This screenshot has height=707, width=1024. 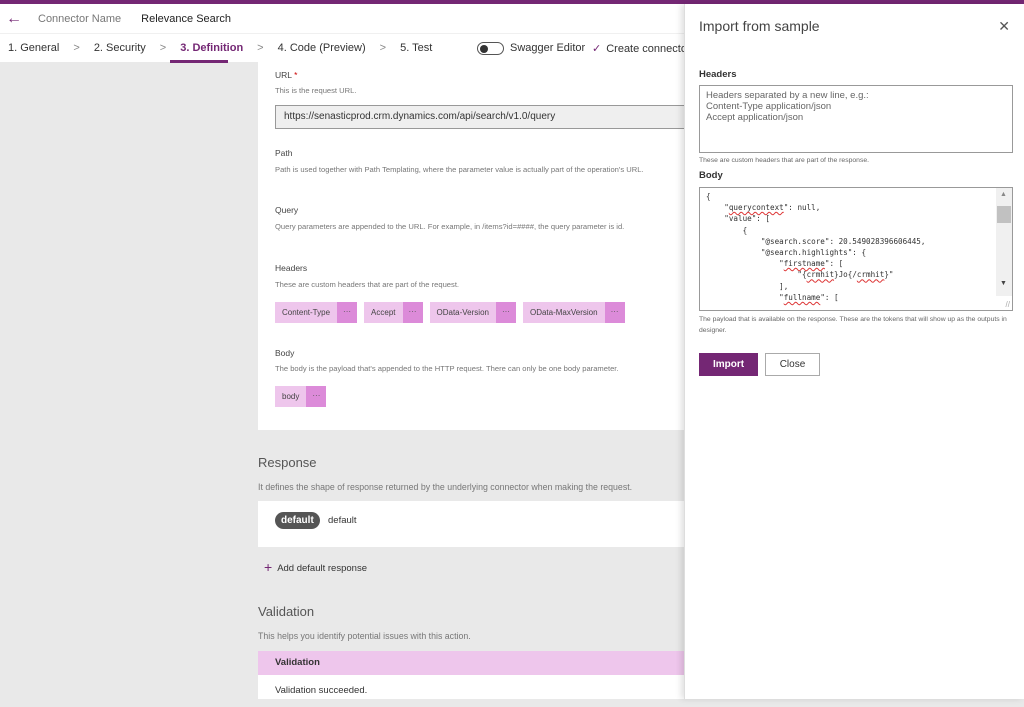 I want to click on header-chip-odata-maxversion: OData-MaxVersion ···, so click(x=573, y=312).